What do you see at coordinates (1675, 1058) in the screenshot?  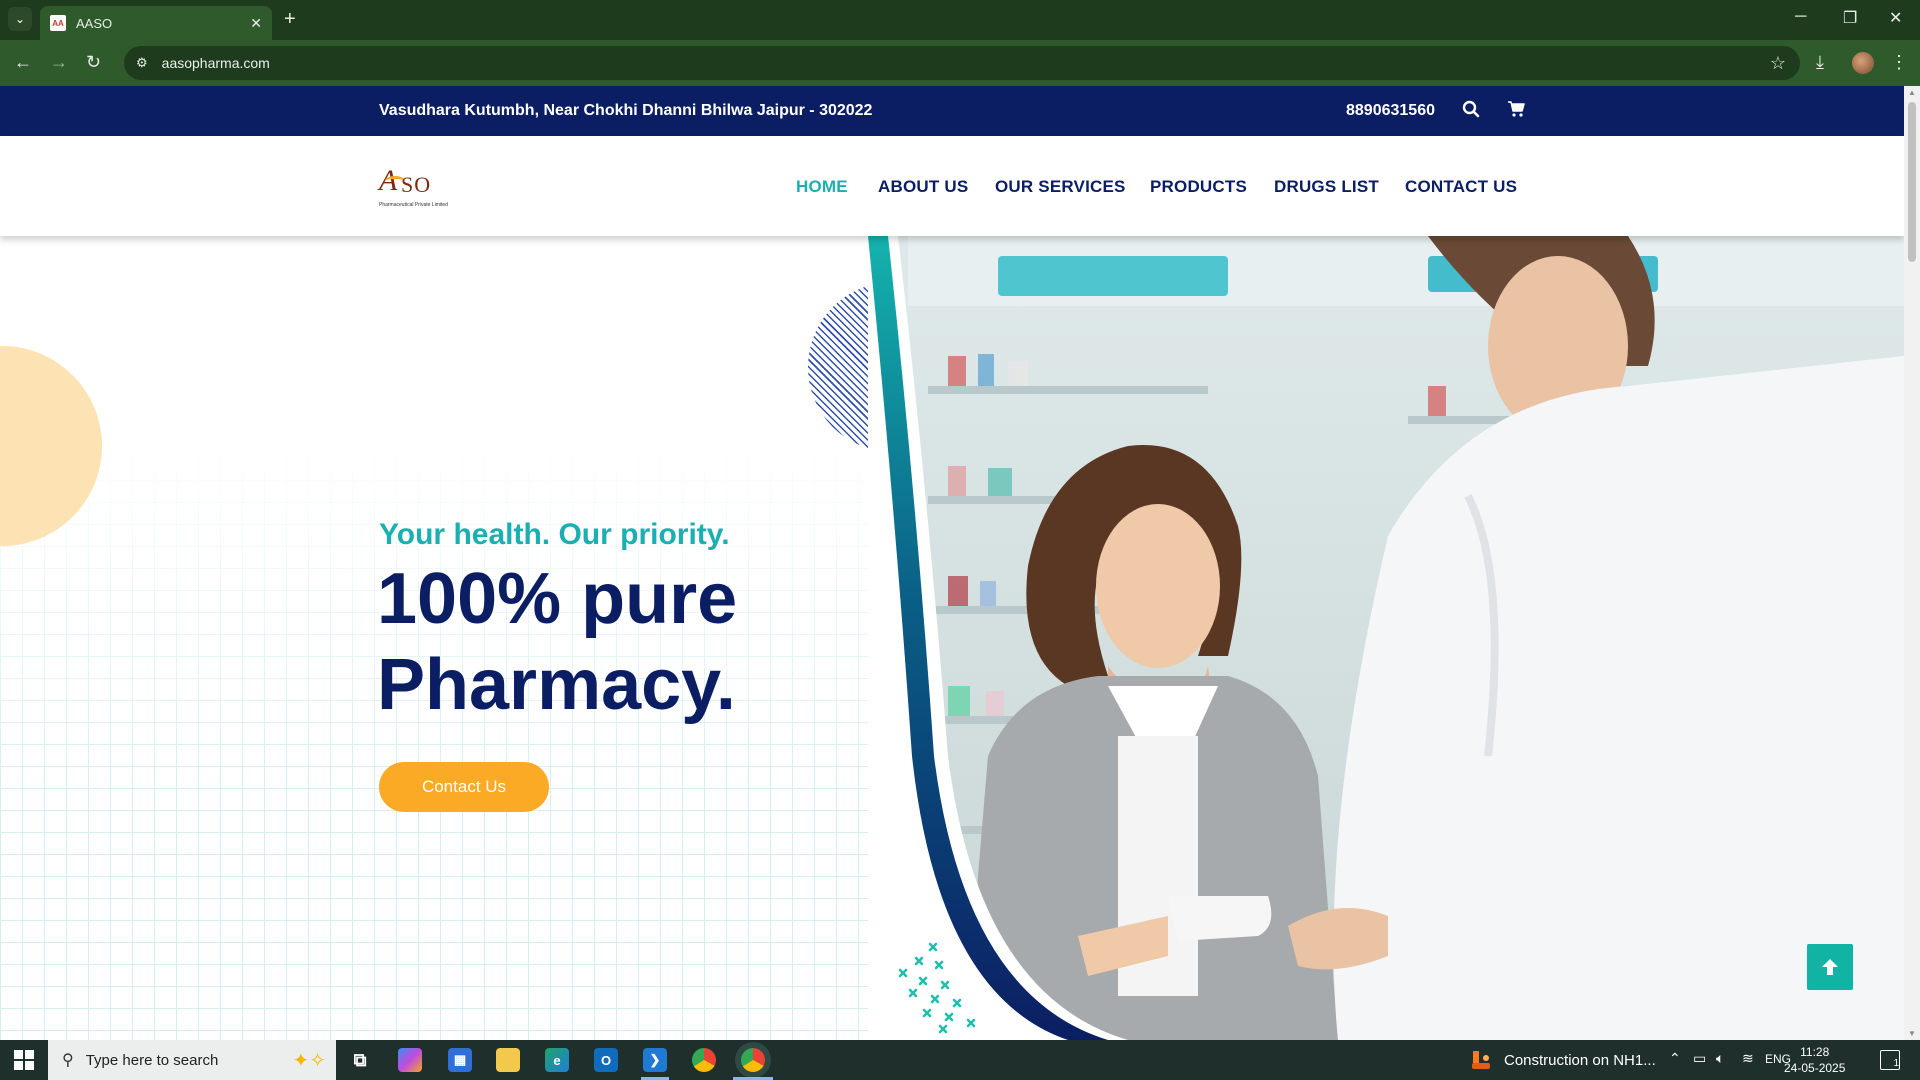 I see `show-hidden-icons-chevron-icon: ⌃` at bounding box center [1675, 1058].